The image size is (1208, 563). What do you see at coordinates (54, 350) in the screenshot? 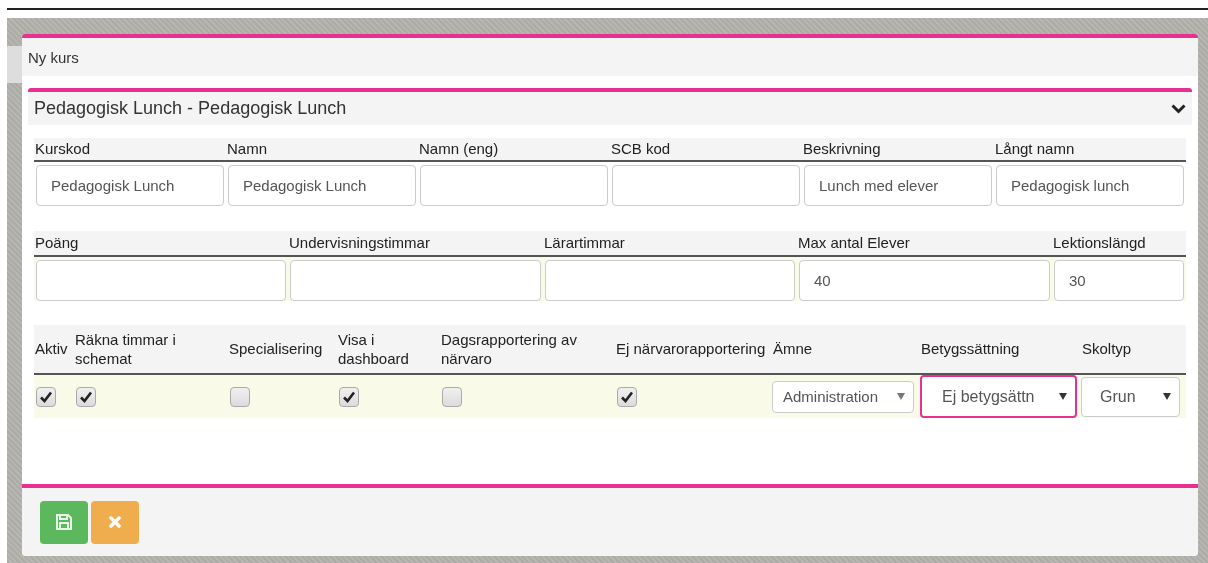
I see `column-header: Aktiv` at bounding box center [54, 350].